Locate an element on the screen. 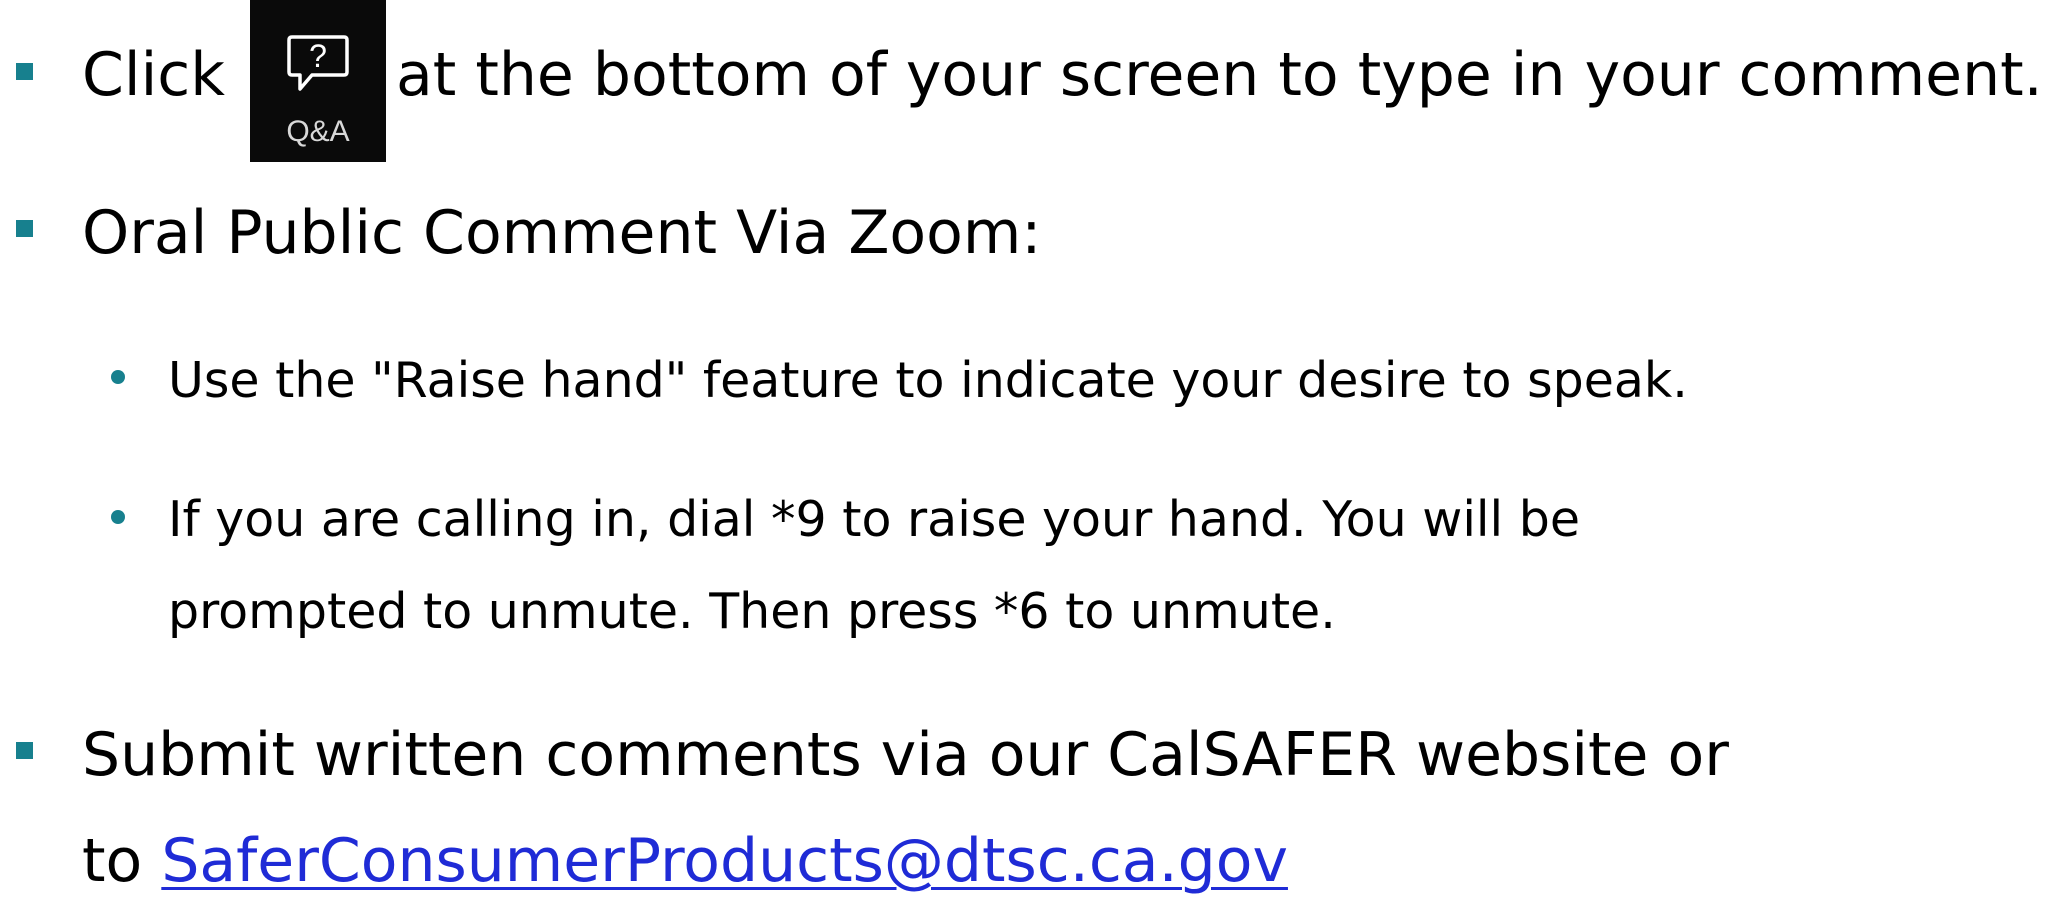 The height and width of the screenshot is (901, 2063). submit-comments-to: to is located at coordinates (112, 861).